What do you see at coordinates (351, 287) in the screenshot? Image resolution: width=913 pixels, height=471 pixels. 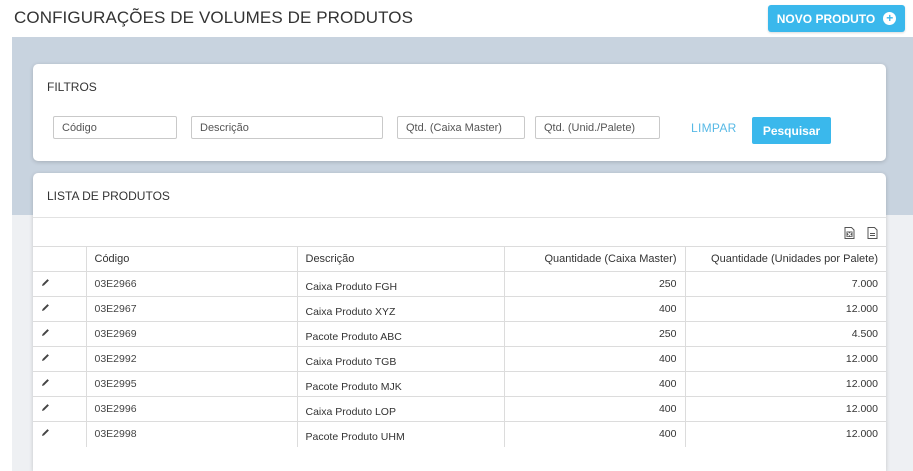 I see `descricao-text: Caixa Produto FGH` at bounding box center [351, 287].